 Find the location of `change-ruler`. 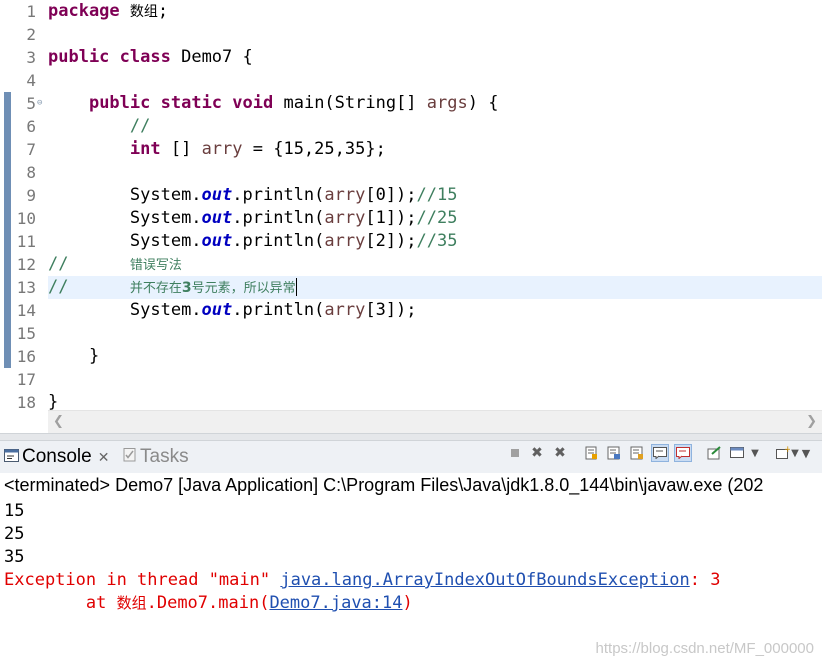

change-ruler is located at coordinates (7, 205).